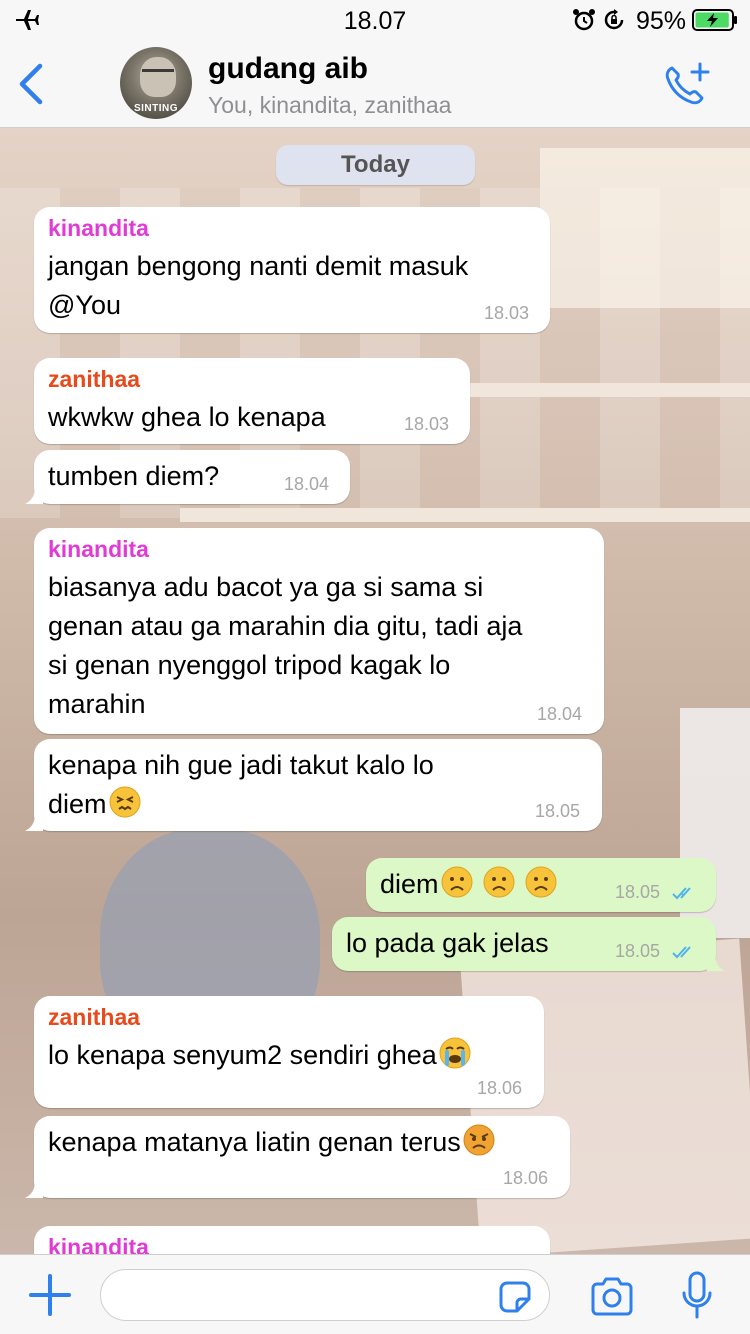 The height and width of the screenshot is (1334, 750). What do you see at coordinates (258, 285) in the screenshot?
I see `message-text: jangan bengong nanti demit masuk @You` at bounding box center [258, 285].